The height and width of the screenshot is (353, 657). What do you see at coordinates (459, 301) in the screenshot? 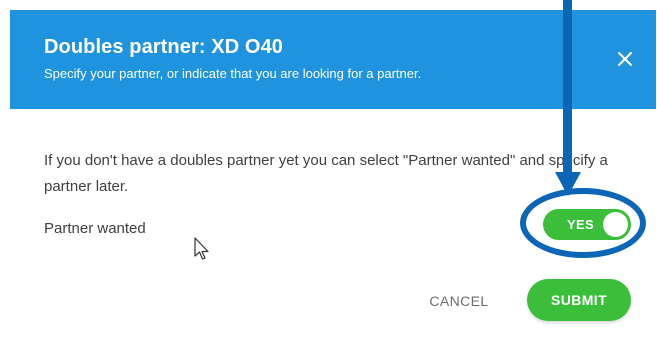
I see `cancel-button: CANCEL` at bounding box center [459, 301].